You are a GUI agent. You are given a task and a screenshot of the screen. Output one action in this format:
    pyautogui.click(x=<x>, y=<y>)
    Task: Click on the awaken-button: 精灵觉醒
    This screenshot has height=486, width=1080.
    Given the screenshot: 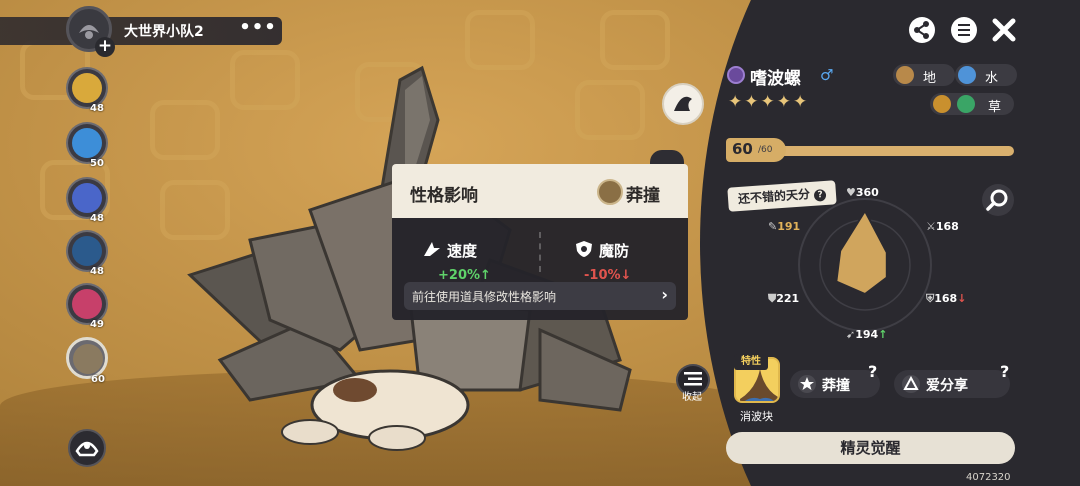 What is the action you would take?
    pyautogui.click(x=870, y=448)
    